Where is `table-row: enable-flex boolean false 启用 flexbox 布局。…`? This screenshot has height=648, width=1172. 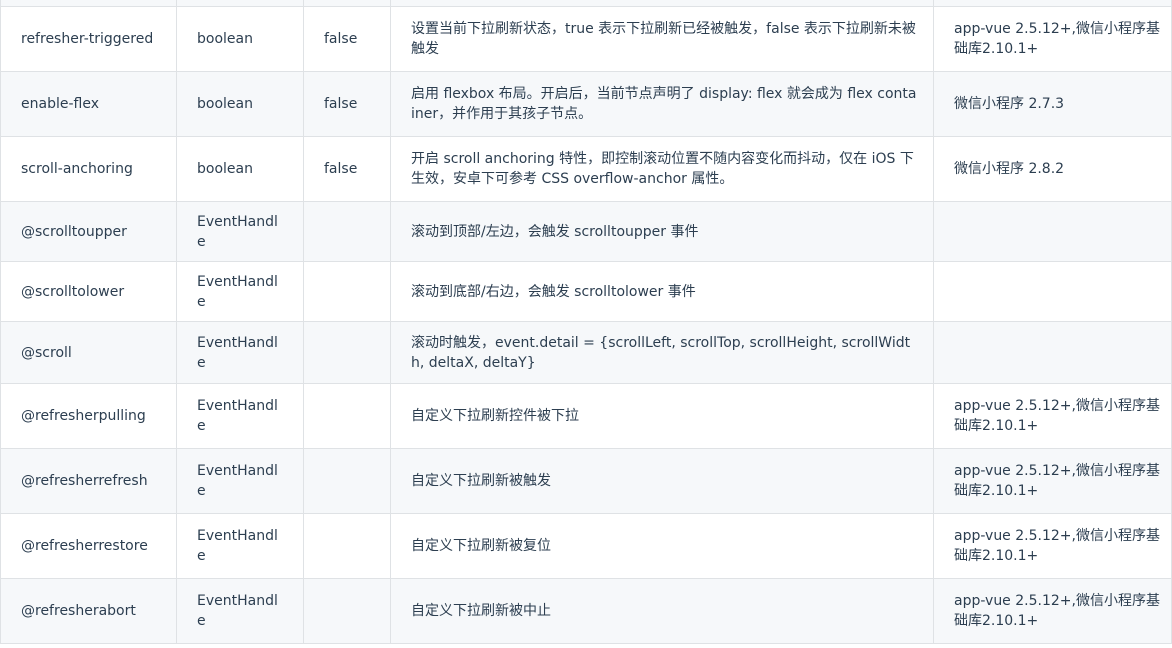
table-row: enable-flex boolean false 启用 flexbox 布局。… is located at coordinates (586, 104).